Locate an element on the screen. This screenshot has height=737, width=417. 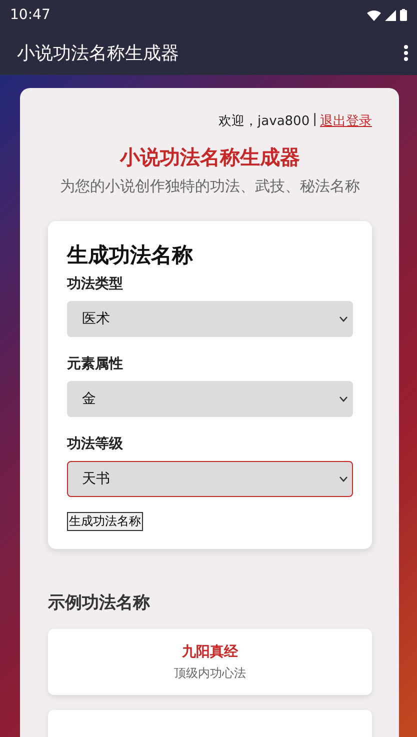
select-field: 医术 is located at coordinates (210, 319).